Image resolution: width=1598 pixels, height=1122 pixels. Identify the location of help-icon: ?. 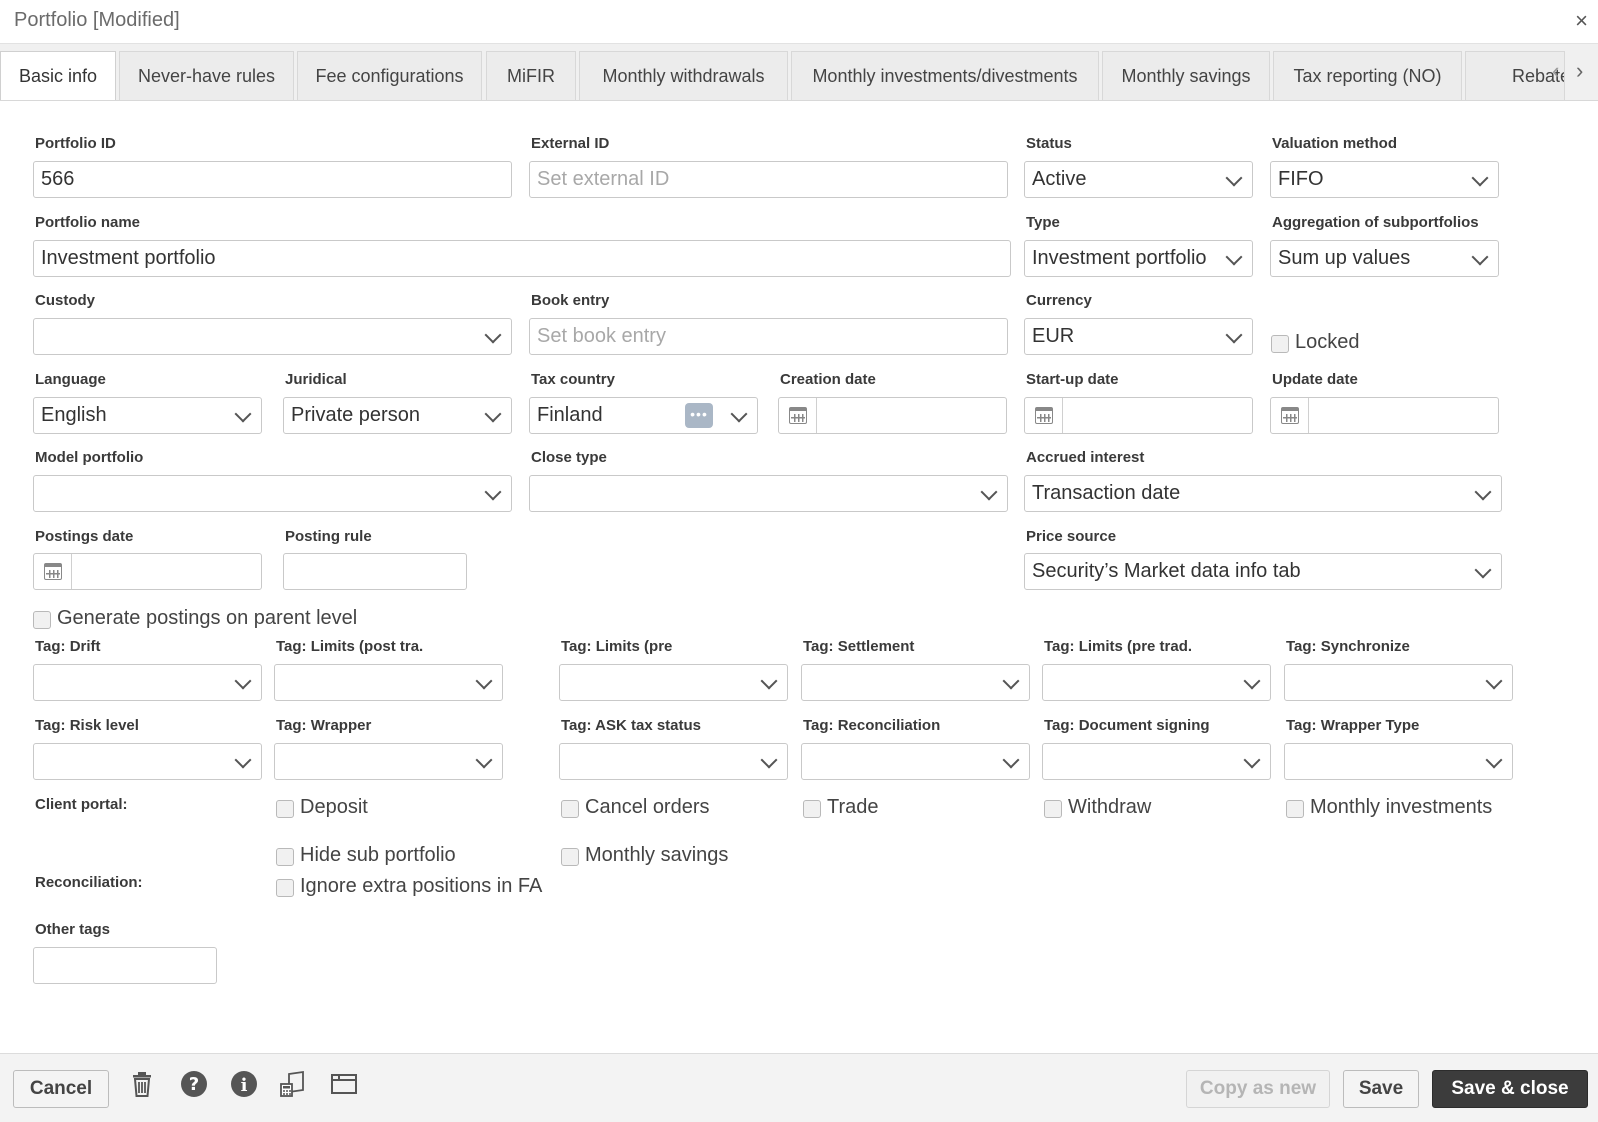
(194, 1084).